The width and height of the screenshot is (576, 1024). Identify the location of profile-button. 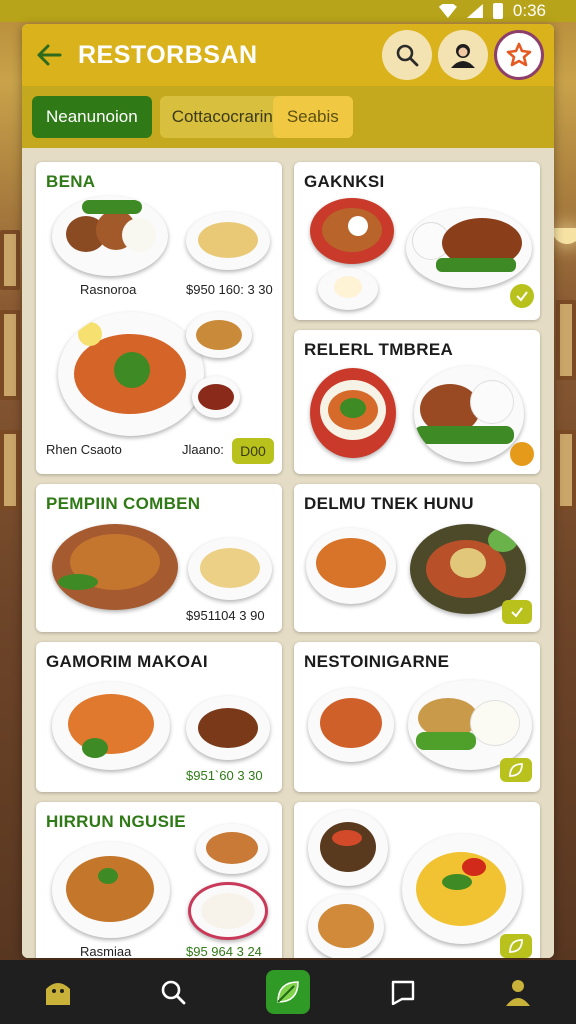
(519, 55).